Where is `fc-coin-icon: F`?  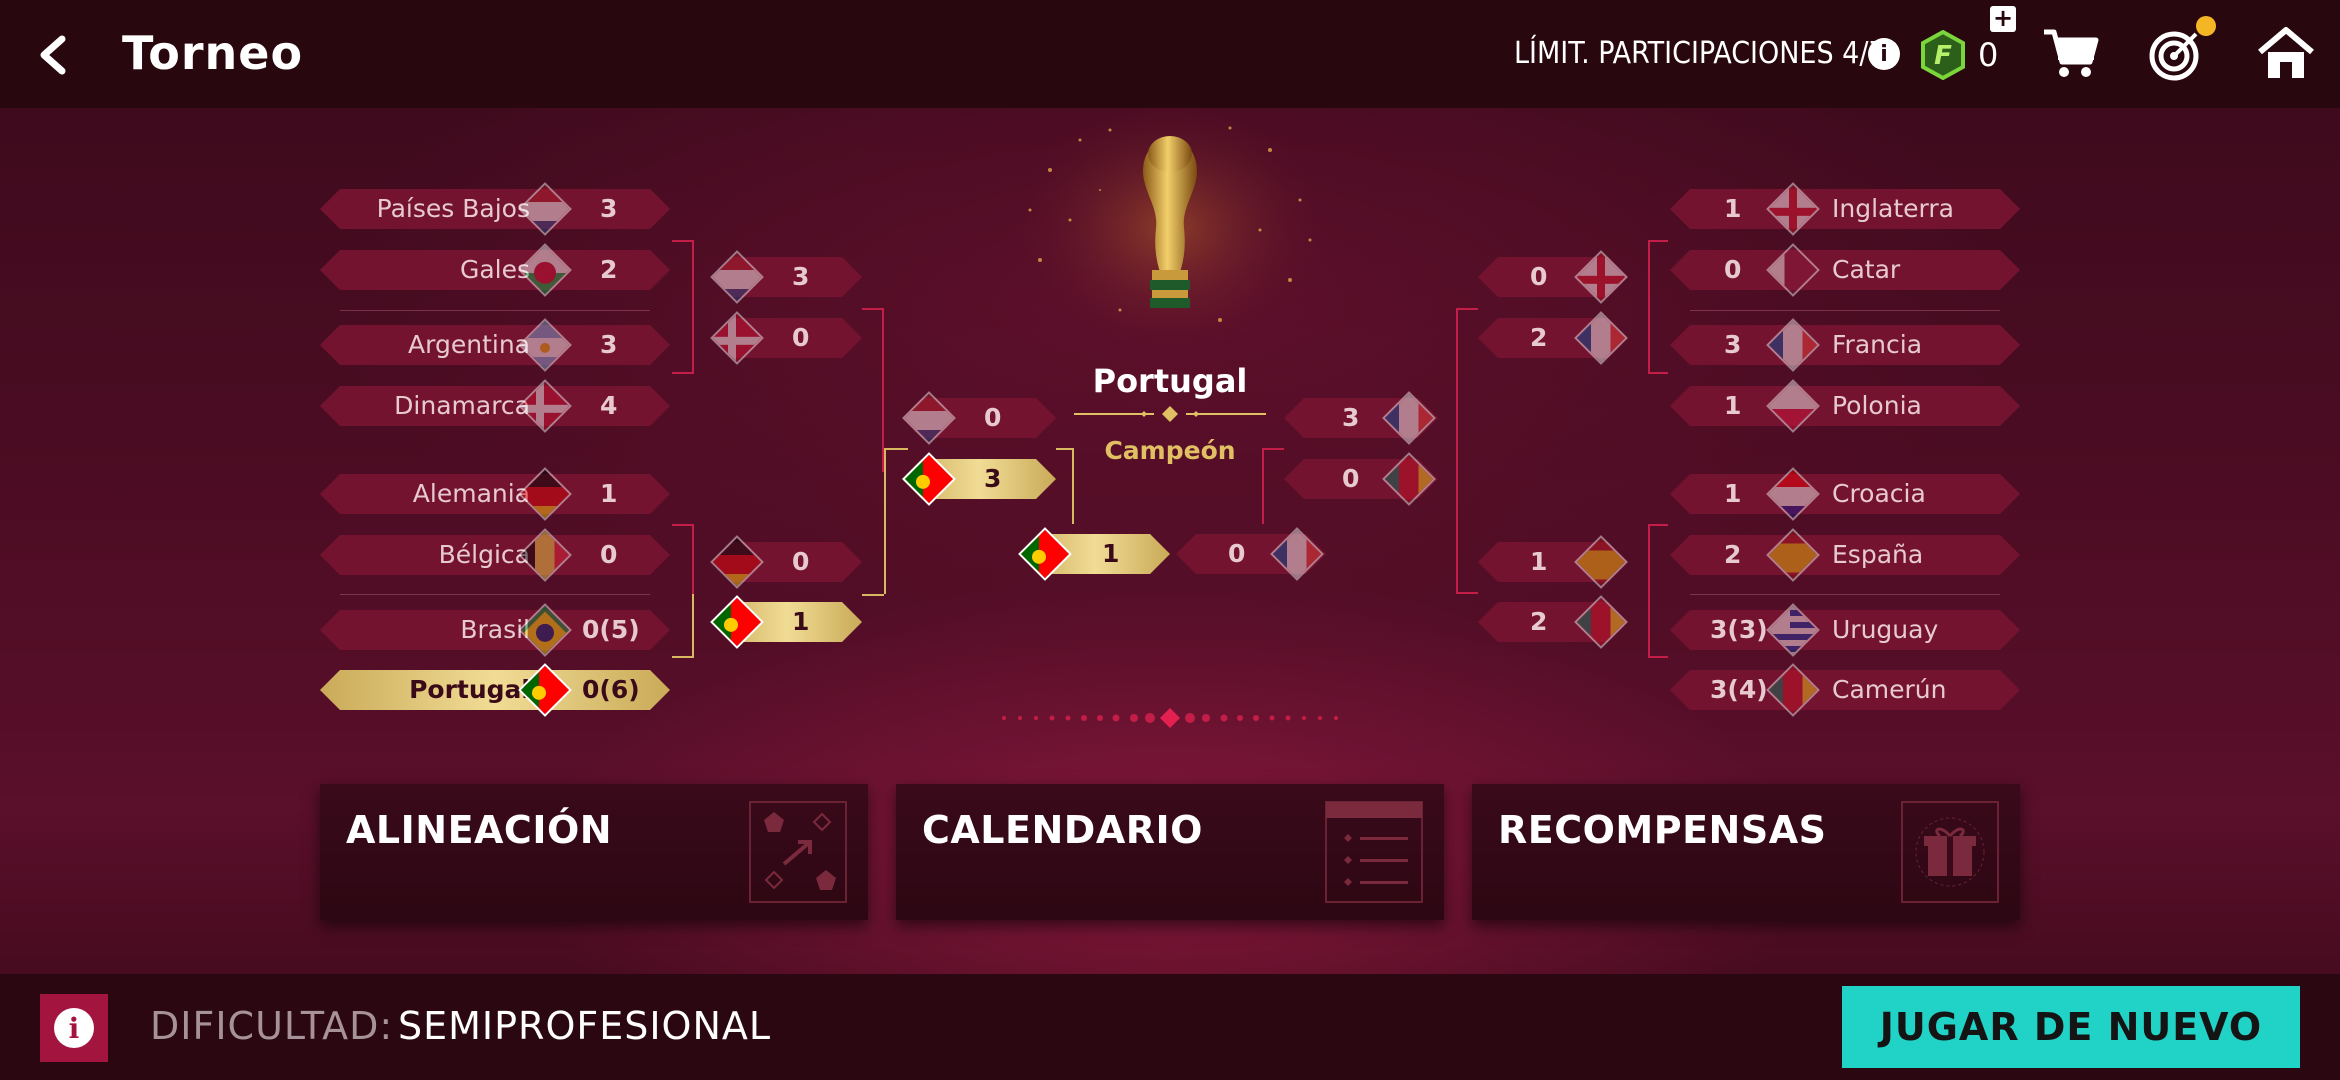
fc-coin-icon: F is located at coordinates (1943, 55).